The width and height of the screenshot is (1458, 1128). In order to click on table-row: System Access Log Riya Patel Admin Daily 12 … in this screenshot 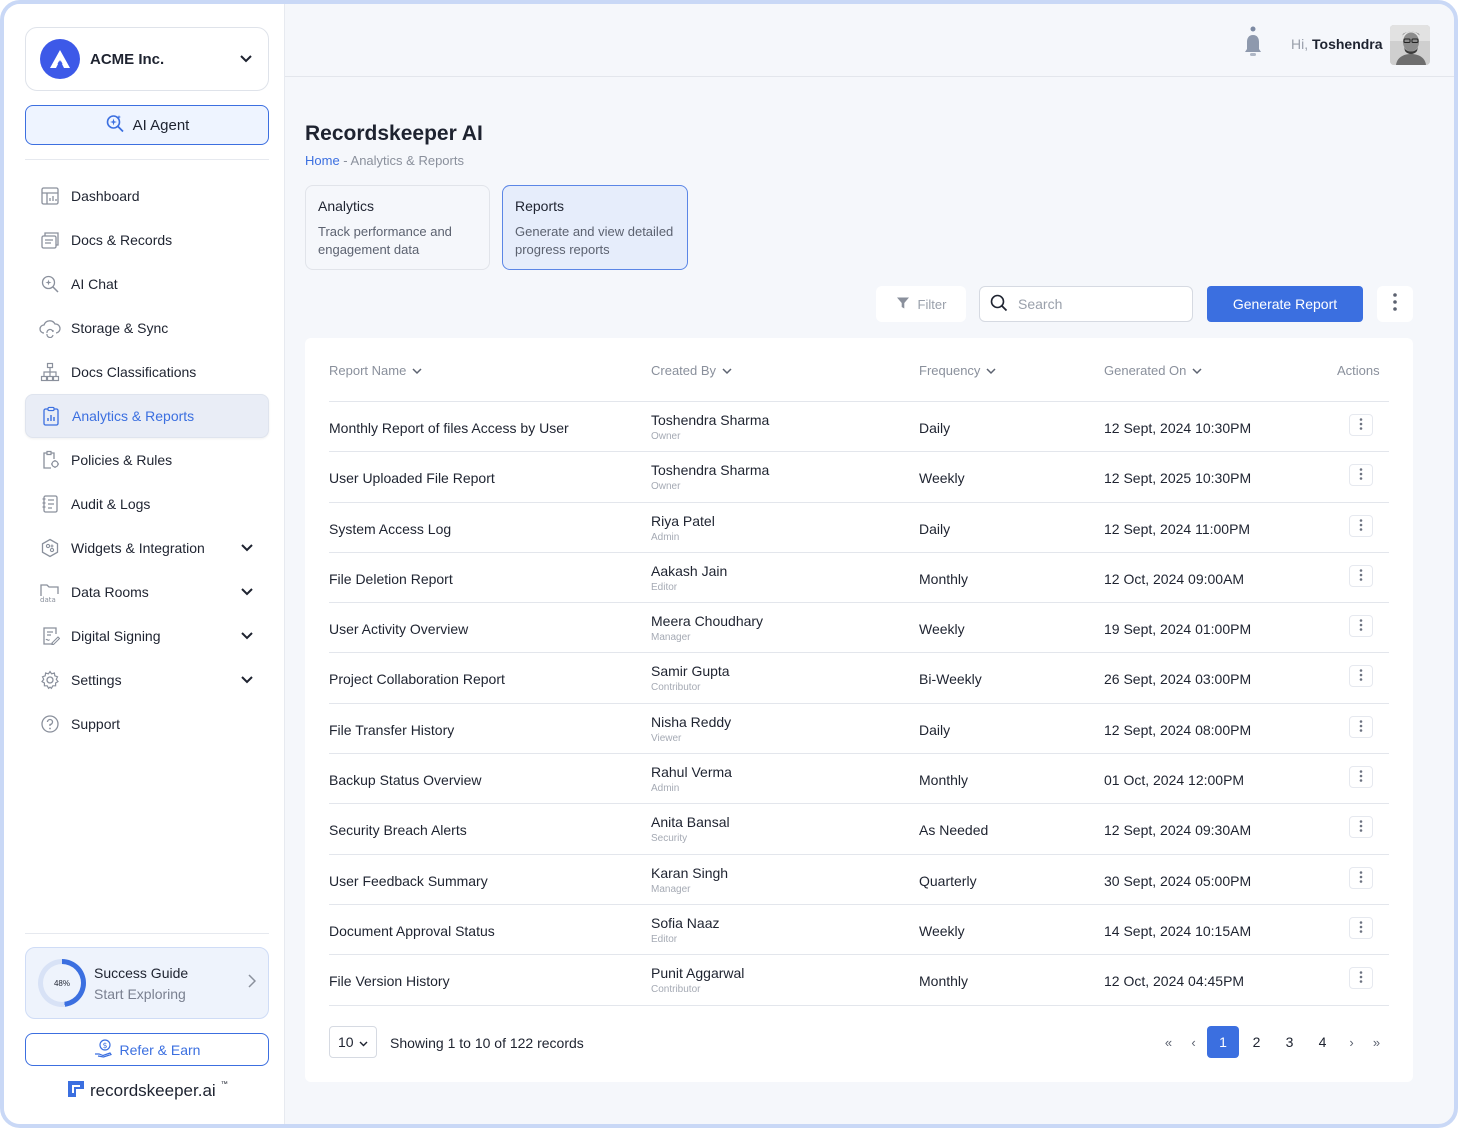, I will do `click(859, 528)`.